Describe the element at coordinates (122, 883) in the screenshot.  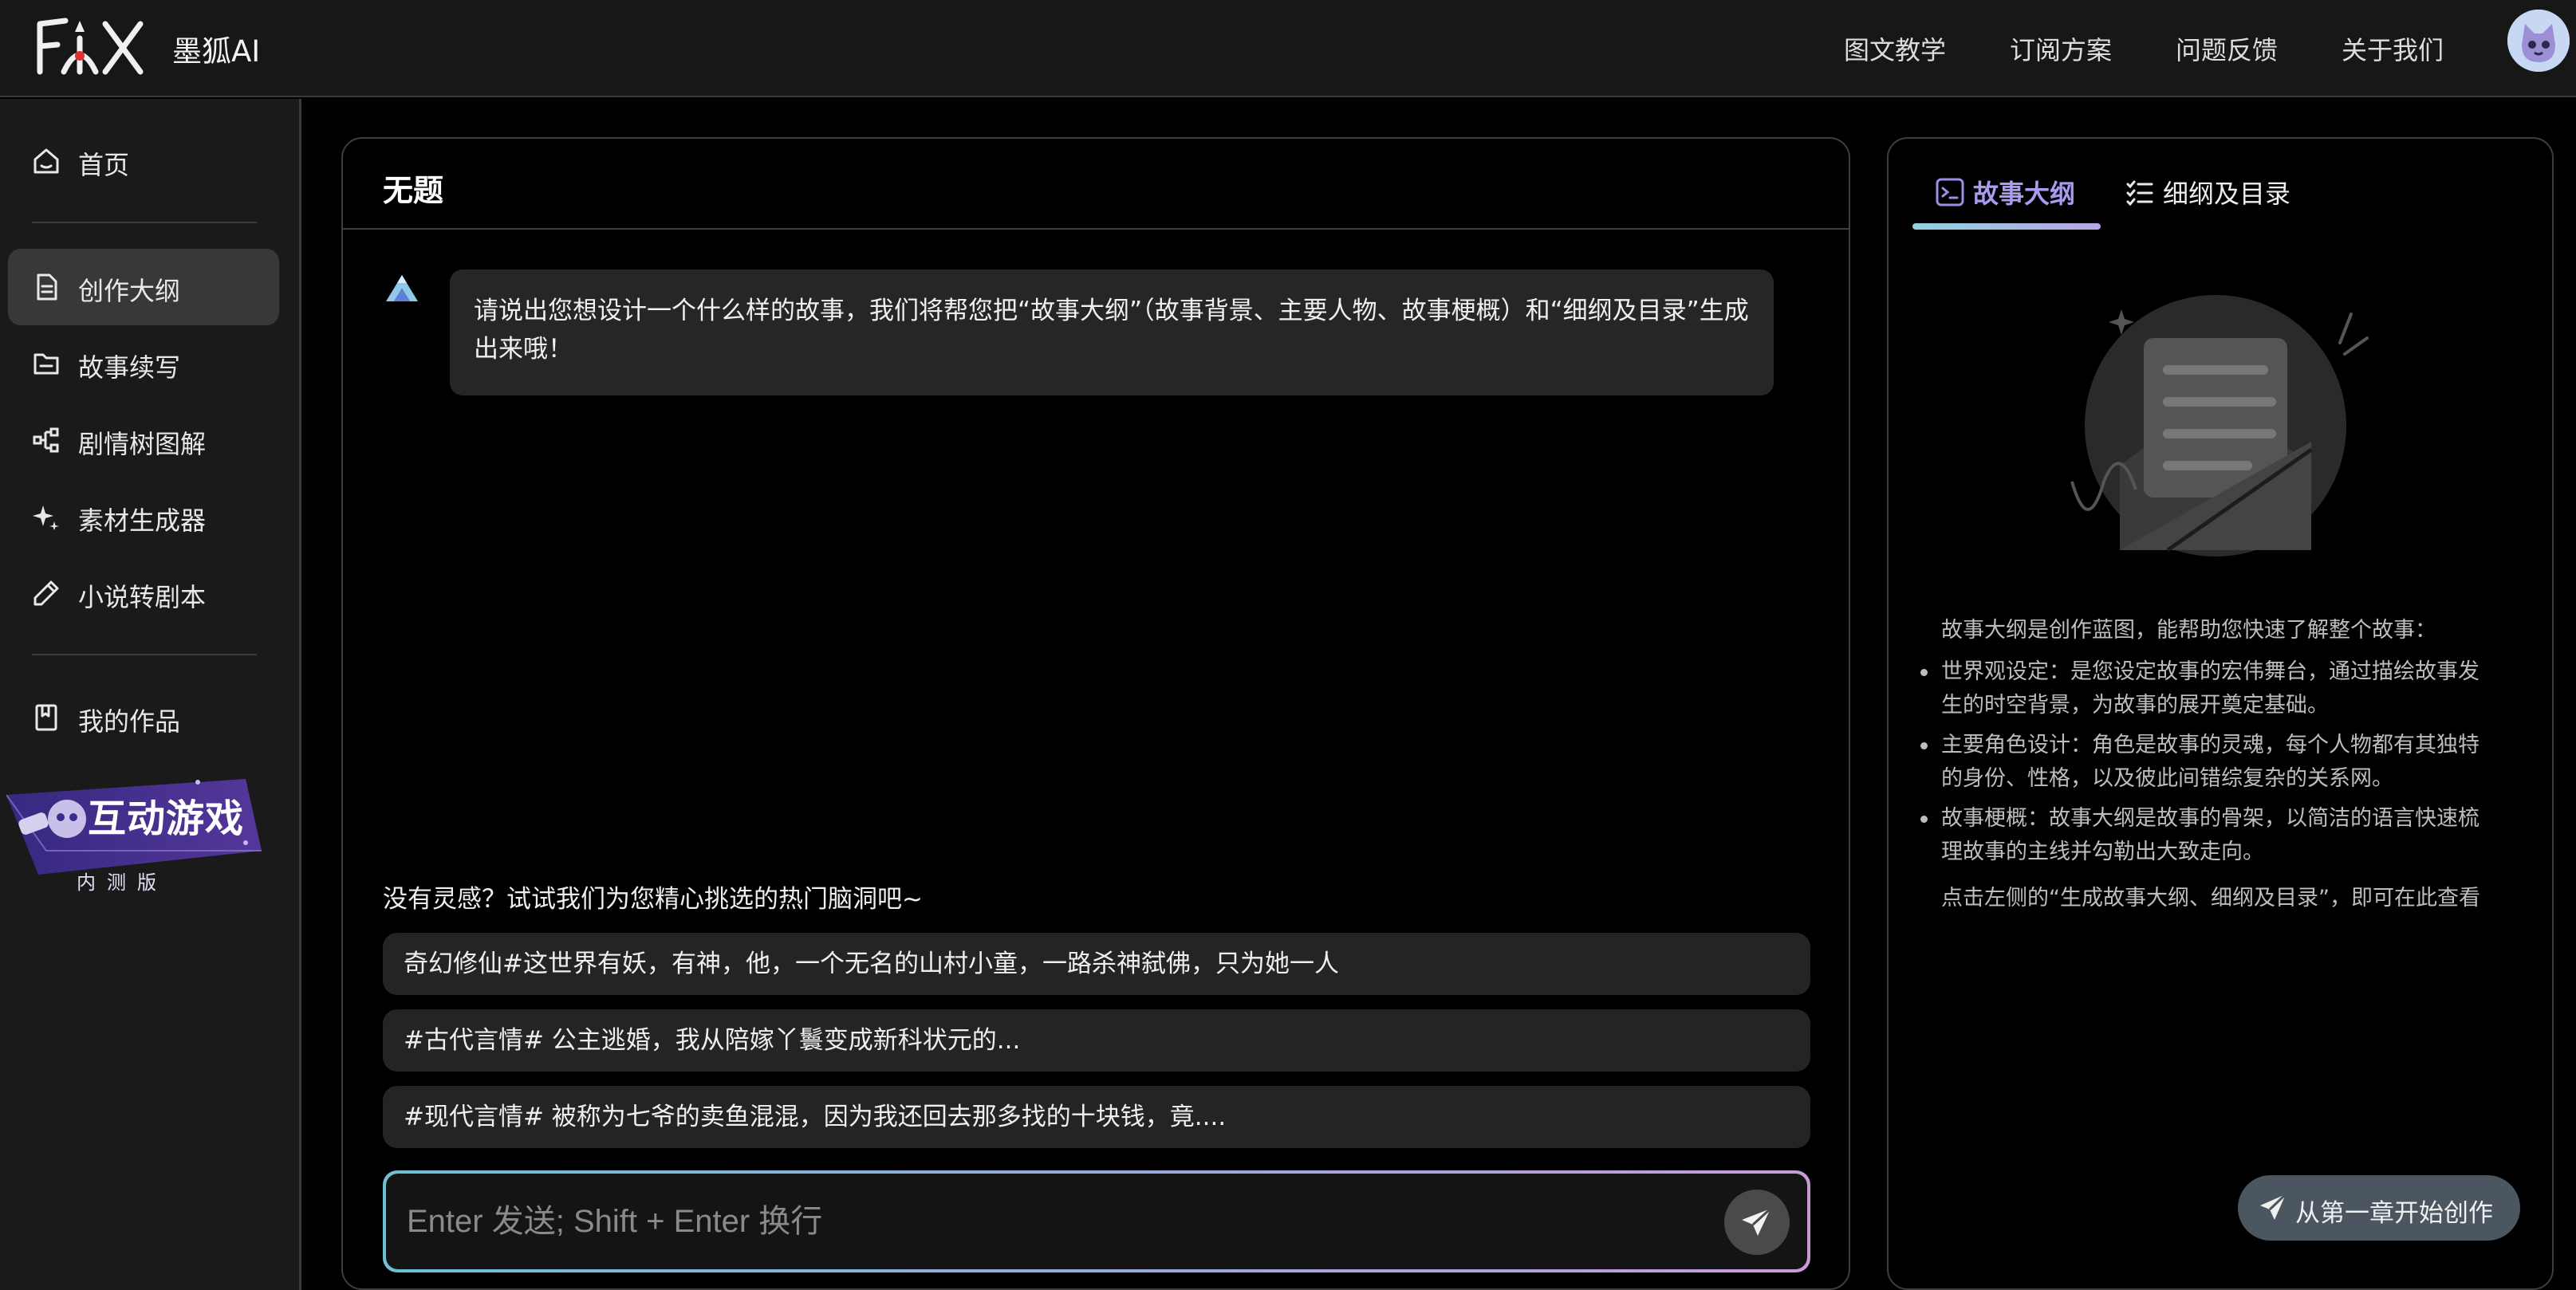
I see `game-banner-subtitle: 内测版` at that location.